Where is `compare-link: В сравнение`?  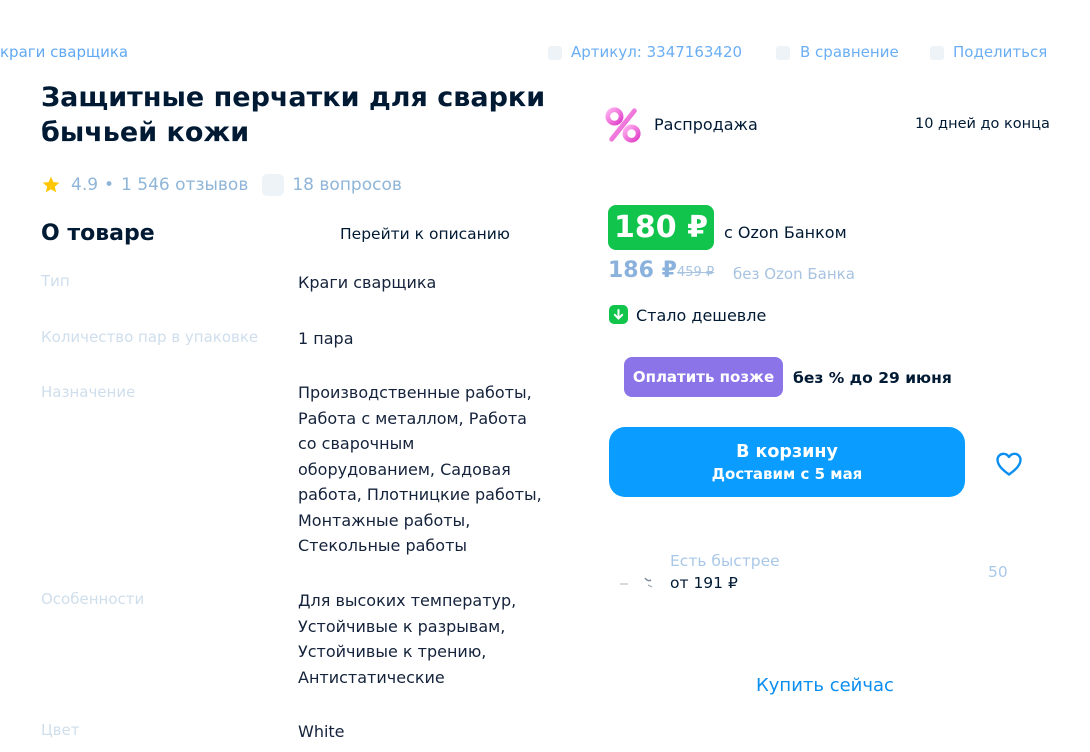 compare-link: В сравнение is located at coordinates (849, 52).